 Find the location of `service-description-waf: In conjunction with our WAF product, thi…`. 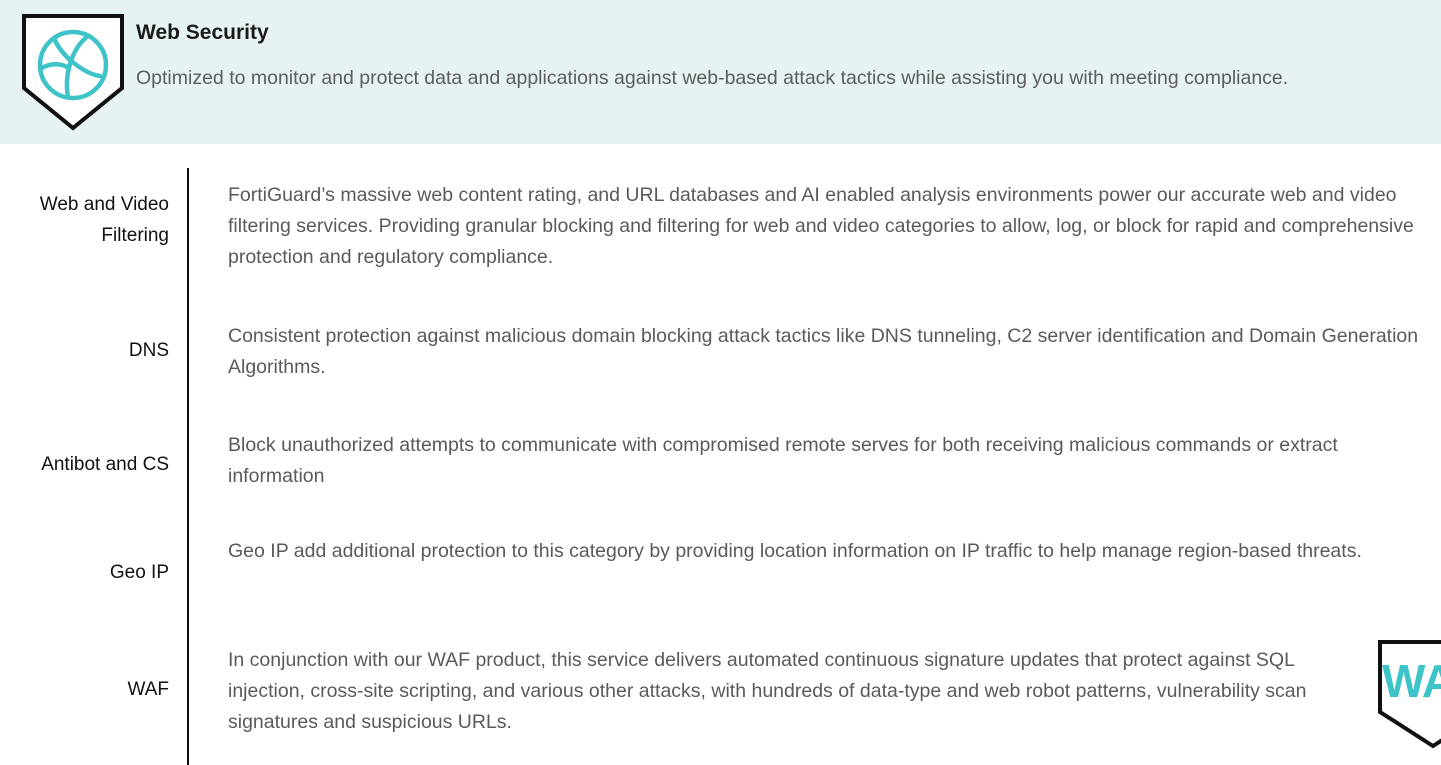

service-description-waf: In conjunction with our WAF product, thi… is located at coordinates (767, 691).